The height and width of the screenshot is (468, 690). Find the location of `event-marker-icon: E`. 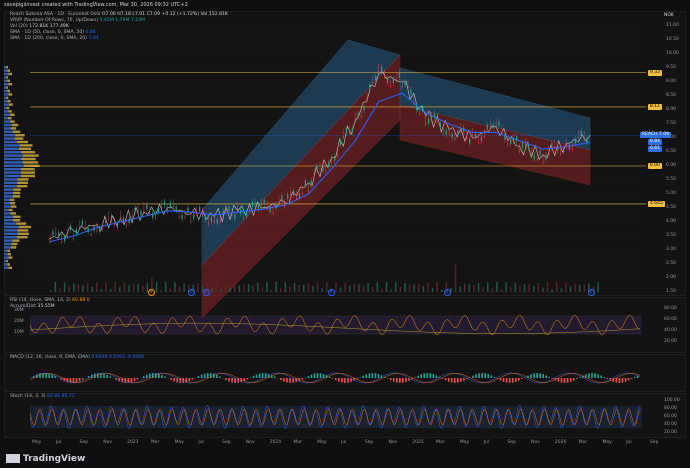

event-marker-icon: E is located at coordinates (151, 292).